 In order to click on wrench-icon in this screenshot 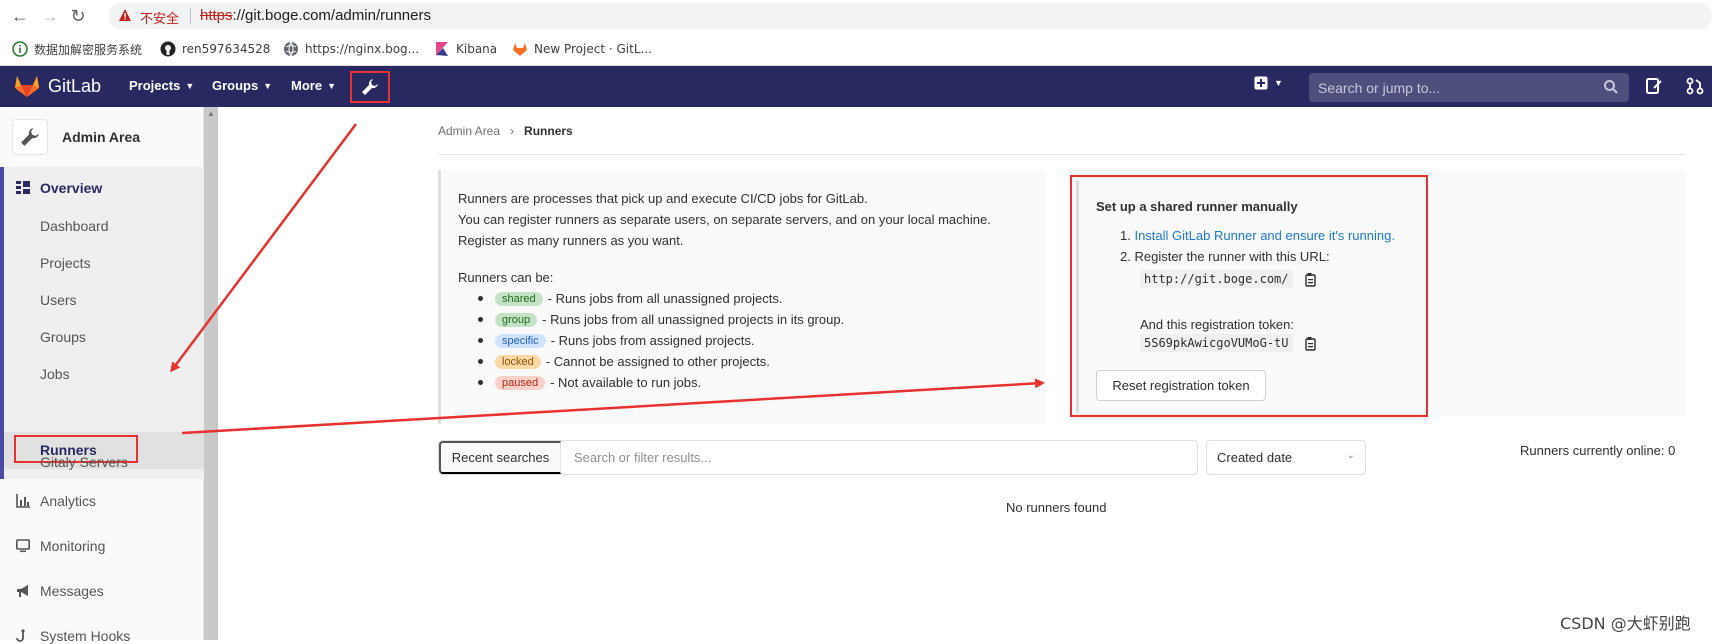, I will do `click(370, 87)`.